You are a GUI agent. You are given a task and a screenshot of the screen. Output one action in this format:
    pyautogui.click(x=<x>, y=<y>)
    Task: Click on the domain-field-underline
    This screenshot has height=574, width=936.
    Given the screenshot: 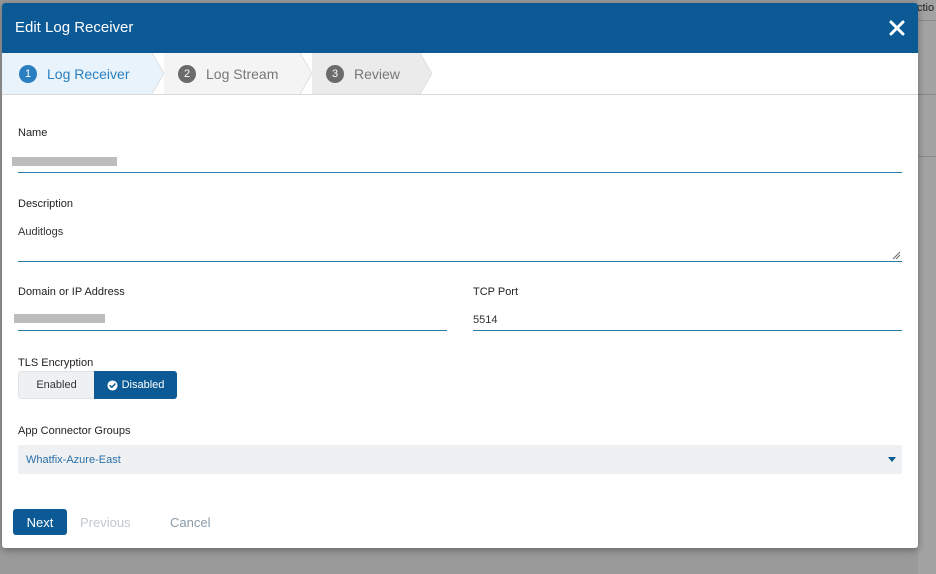 What is the action you would take?
    pyautogui.click(x=232, y=330)
    